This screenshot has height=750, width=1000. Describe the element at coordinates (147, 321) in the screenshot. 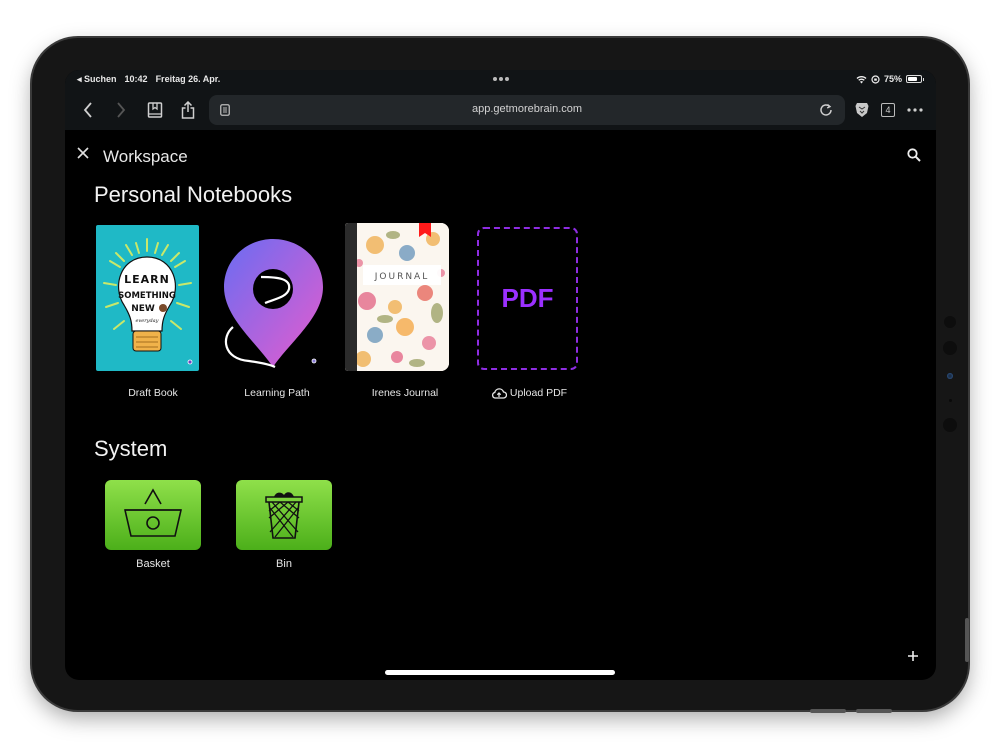

I see `svg-text: everyday` at that location.